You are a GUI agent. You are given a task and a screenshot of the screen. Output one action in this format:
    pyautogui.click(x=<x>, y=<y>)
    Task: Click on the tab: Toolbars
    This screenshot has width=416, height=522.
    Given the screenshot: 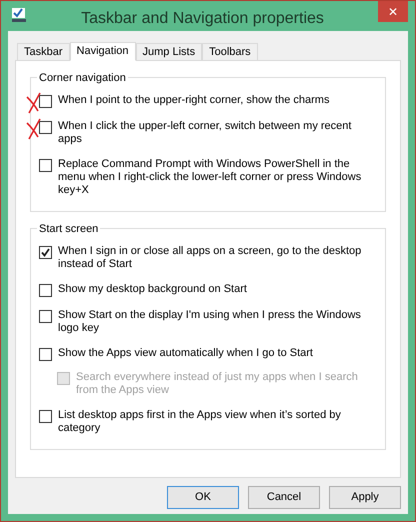 What is the action you would take?
    pyautogui.click(x=230, y=51)
    